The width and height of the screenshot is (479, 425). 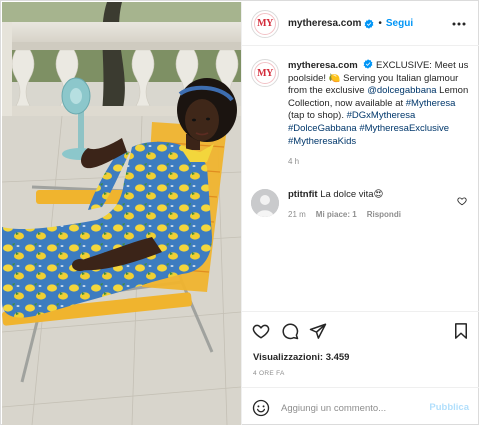 I want to click on hashtag-link: #DGxMytheresa, so click(x=381, y=115).